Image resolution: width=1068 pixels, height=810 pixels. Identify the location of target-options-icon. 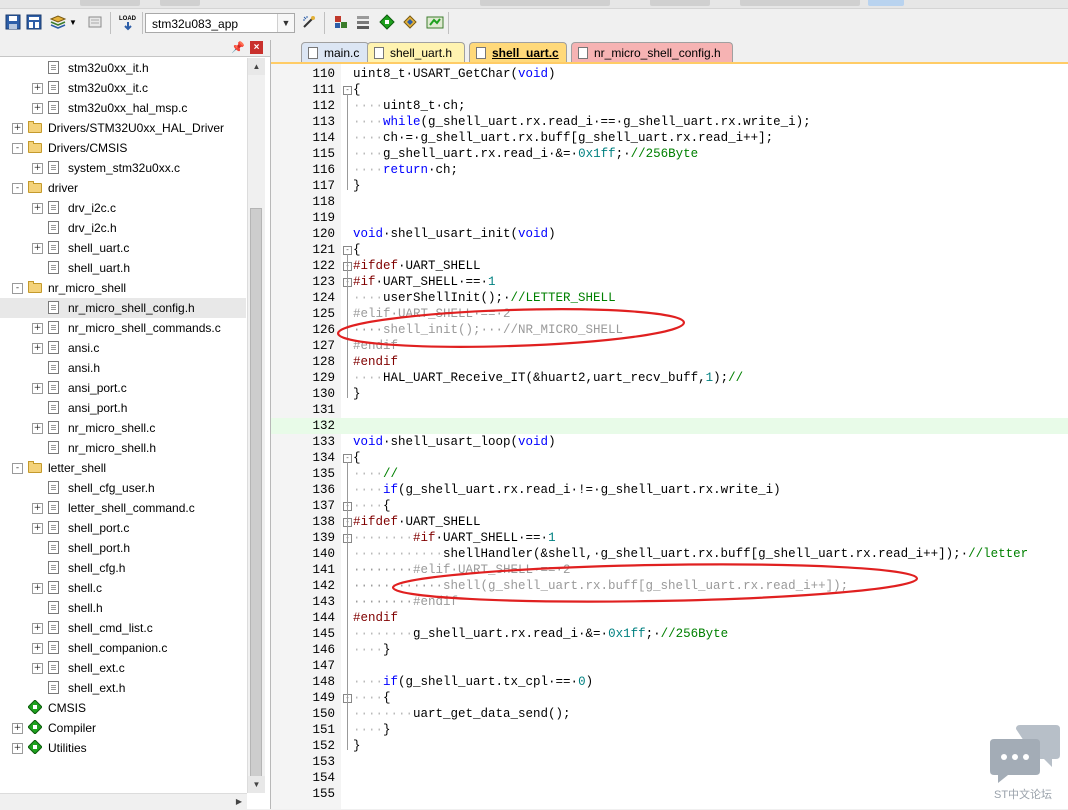
(309, 22).